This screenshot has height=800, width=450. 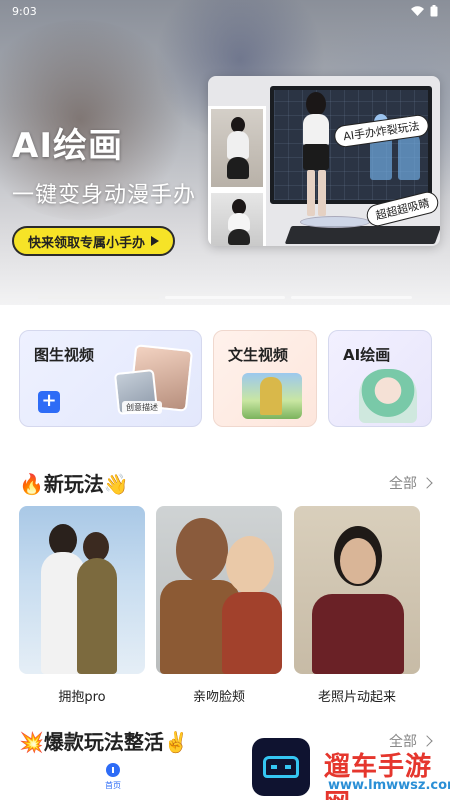 What do you see at coordinates (113, 770) in the screenshot?
I see `home-icon` at bounding box center [113, 770].